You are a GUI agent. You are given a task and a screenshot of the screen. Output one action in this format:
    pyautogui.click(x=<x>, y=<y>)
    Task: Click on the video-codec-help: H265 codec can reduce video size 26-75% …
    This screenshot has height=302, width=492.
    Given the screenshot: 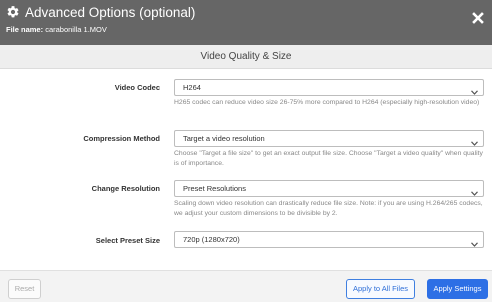 What is the action you would take?
    pyautogui.click(x=327, y=102)
    